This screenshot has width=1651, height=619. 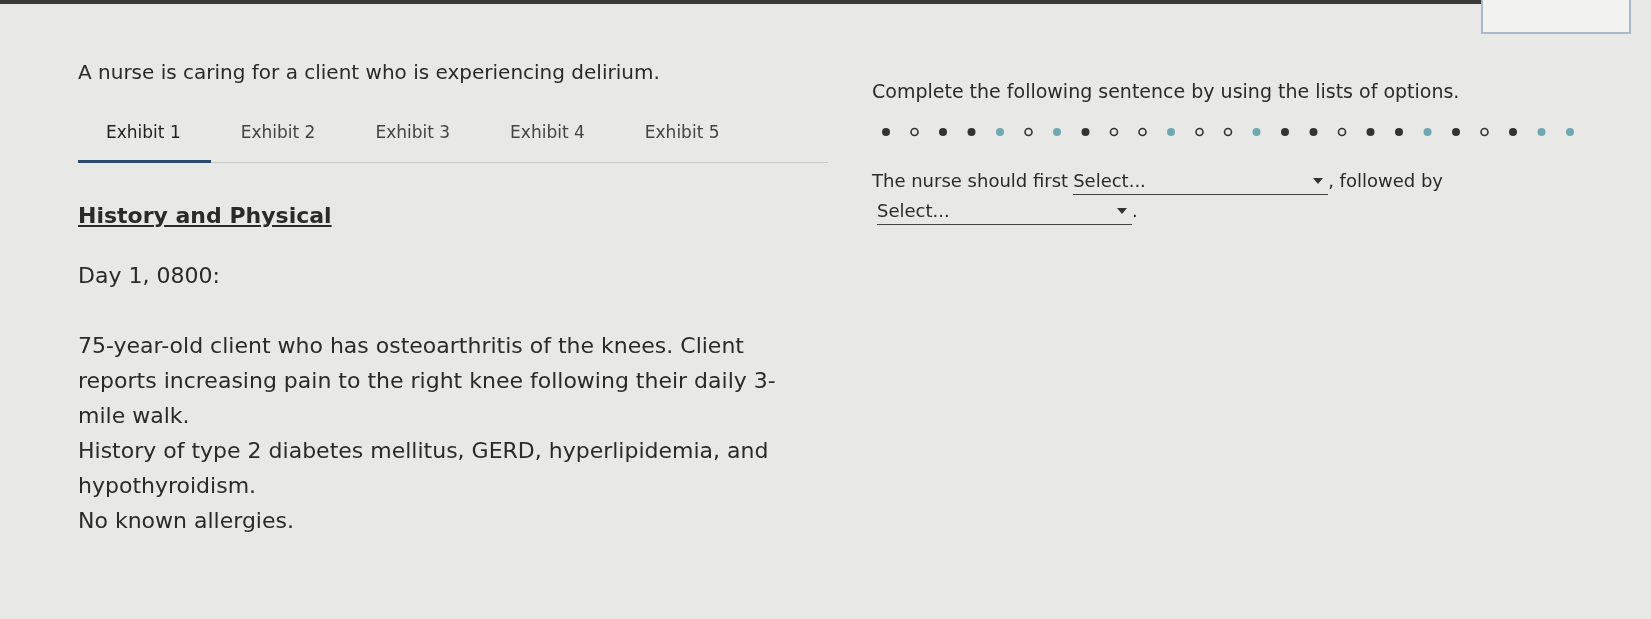 What do you see at coordinates (427, 381) in the screenshot?
I see `exhibit-paragraph: 75-year-old client who has osteoarthritis of the knees. Client reports increasing pain to the right knee following their daily 3-mile walk.` at bounding box center [427, 381].